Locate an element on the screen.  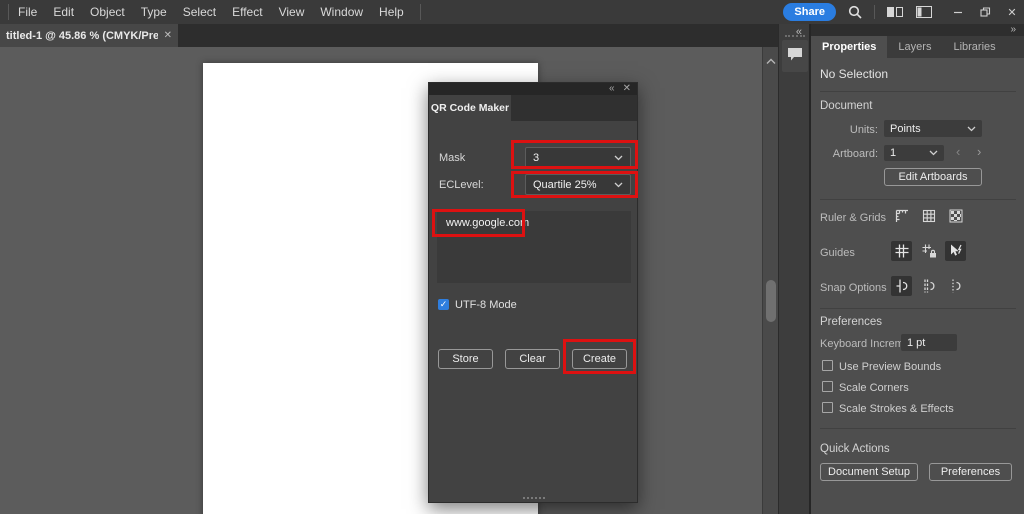
checkmark-icon: ✓ is located at coordinates (443, 304).